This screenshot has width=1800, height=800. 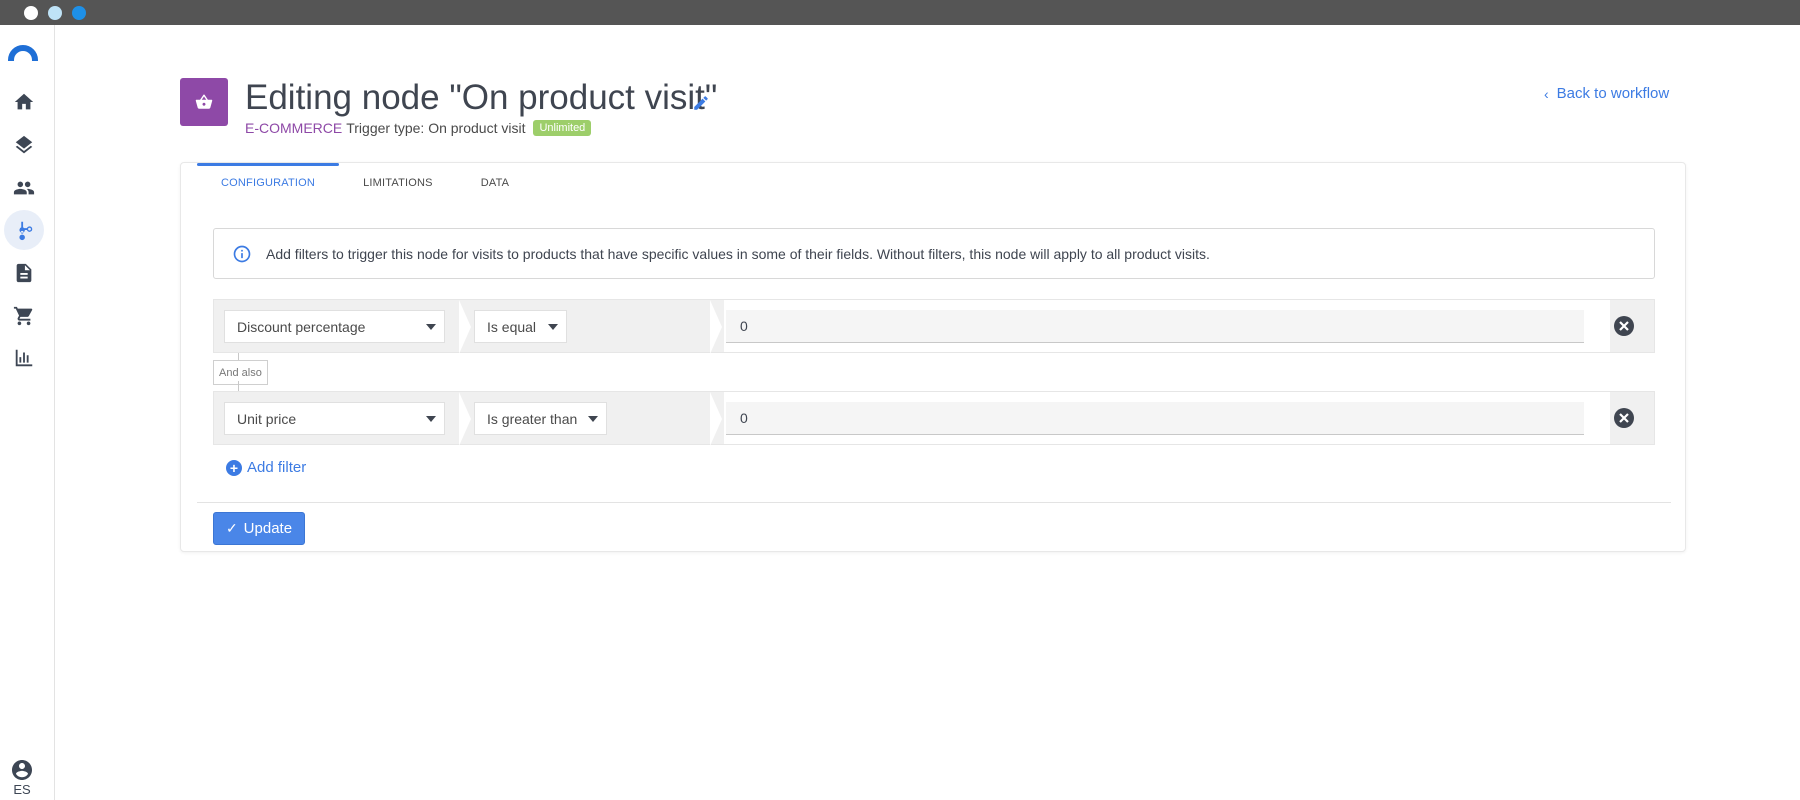 I want to click on user-account-icon, so click(x=22, y=770).